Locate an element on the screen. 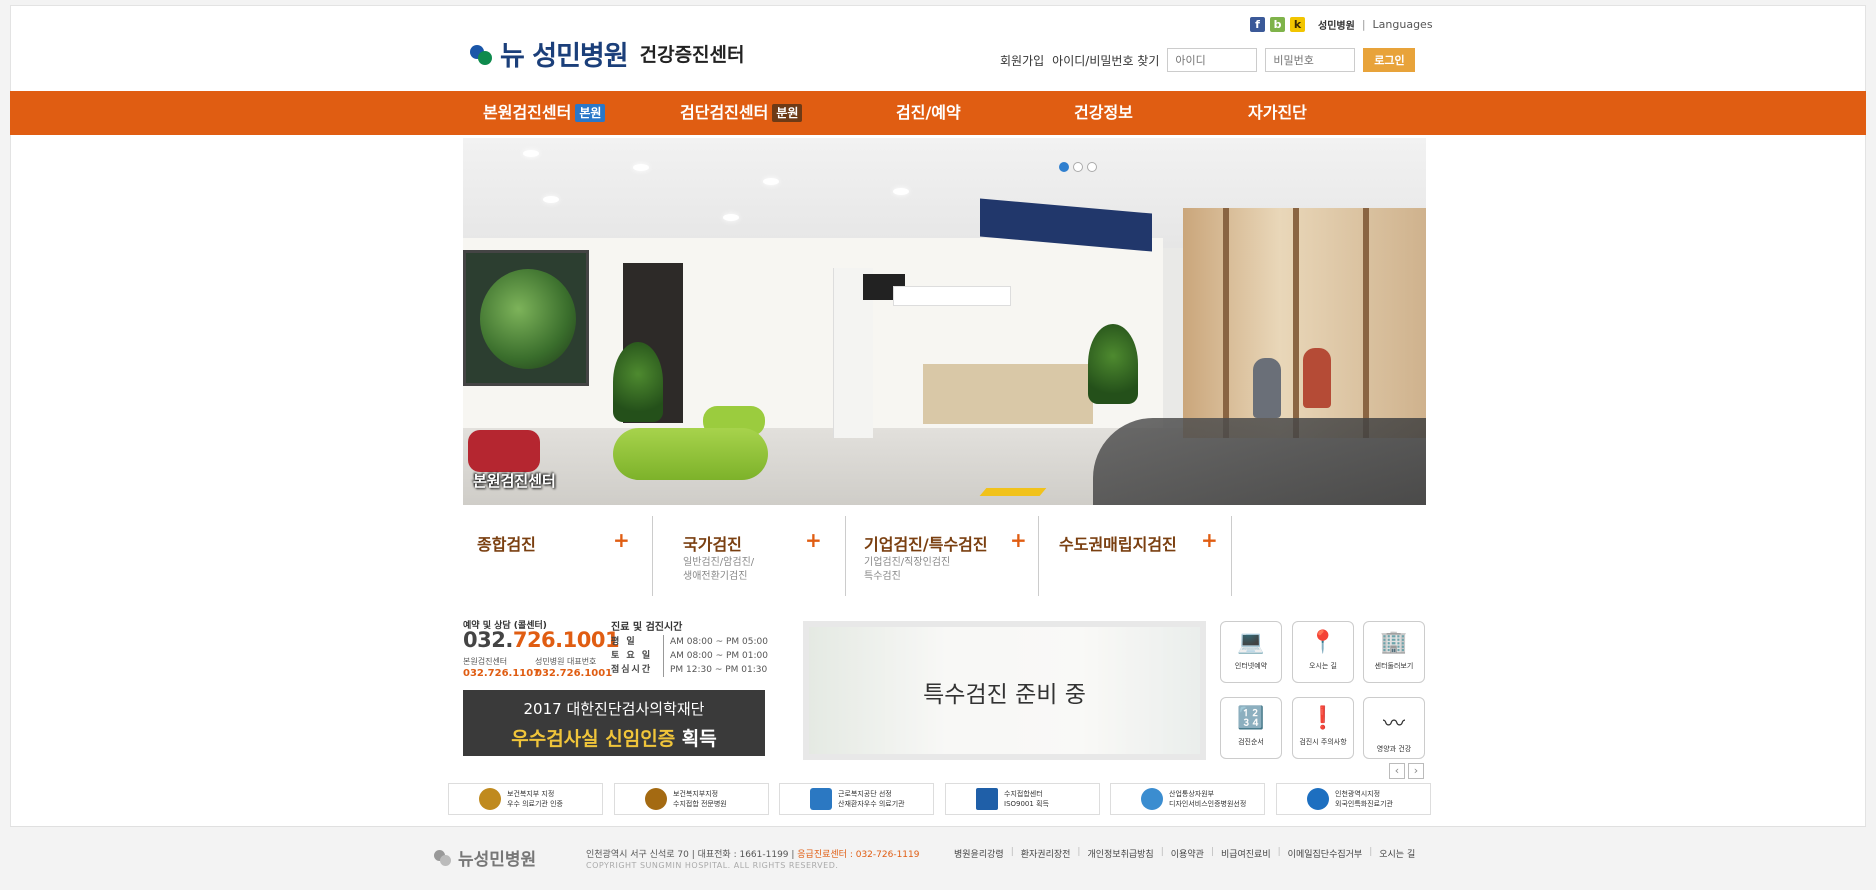 The image size is (1876, 890). quick-menu-title: 기업검진/특수검진 is located at coordinates (926, 544).